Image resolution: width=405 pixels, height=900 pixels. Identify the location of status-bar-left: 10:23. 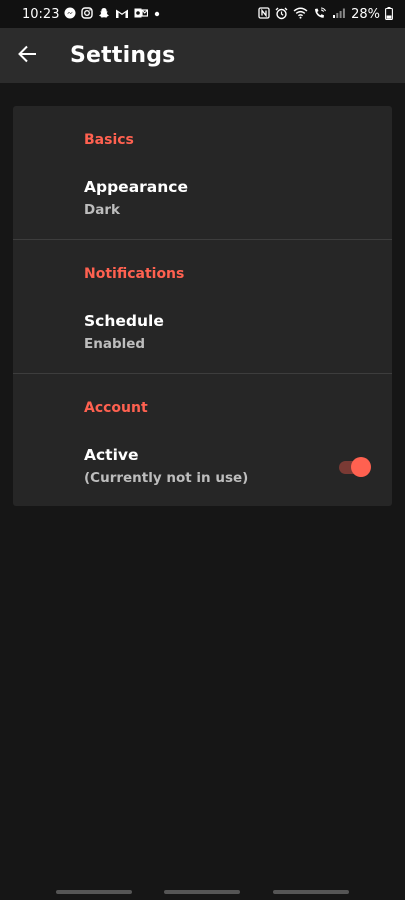
(91, 14).